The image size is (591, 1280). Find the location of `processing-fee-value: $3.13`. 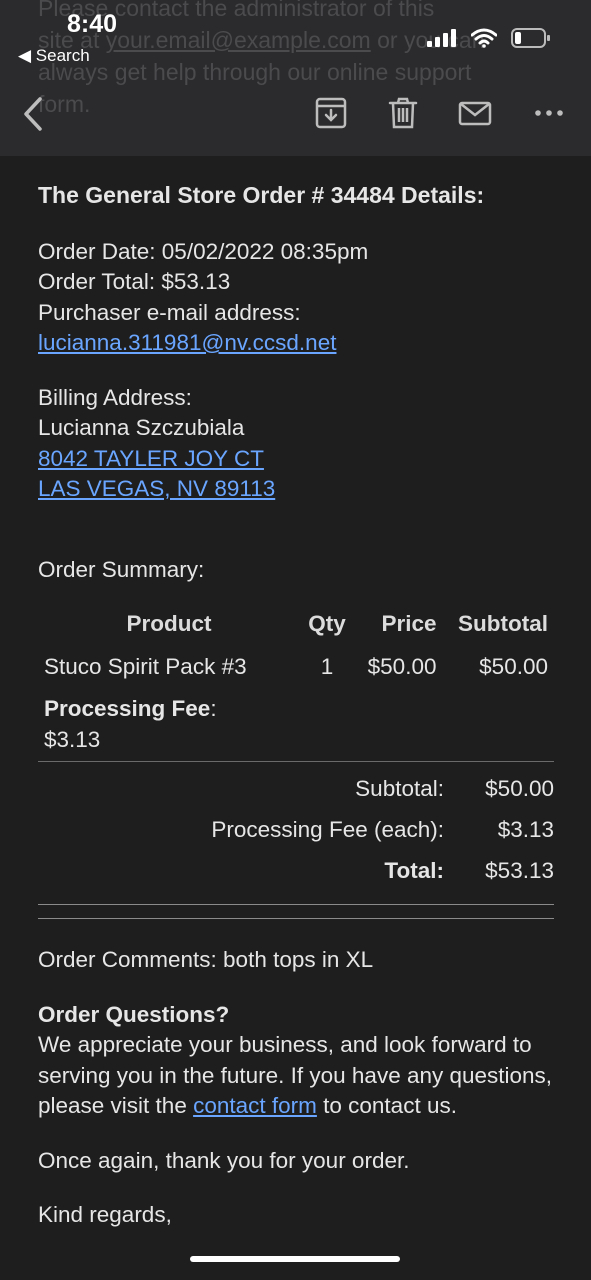

processing-fee-value: $3.13 is located at coordinates (72, 739).